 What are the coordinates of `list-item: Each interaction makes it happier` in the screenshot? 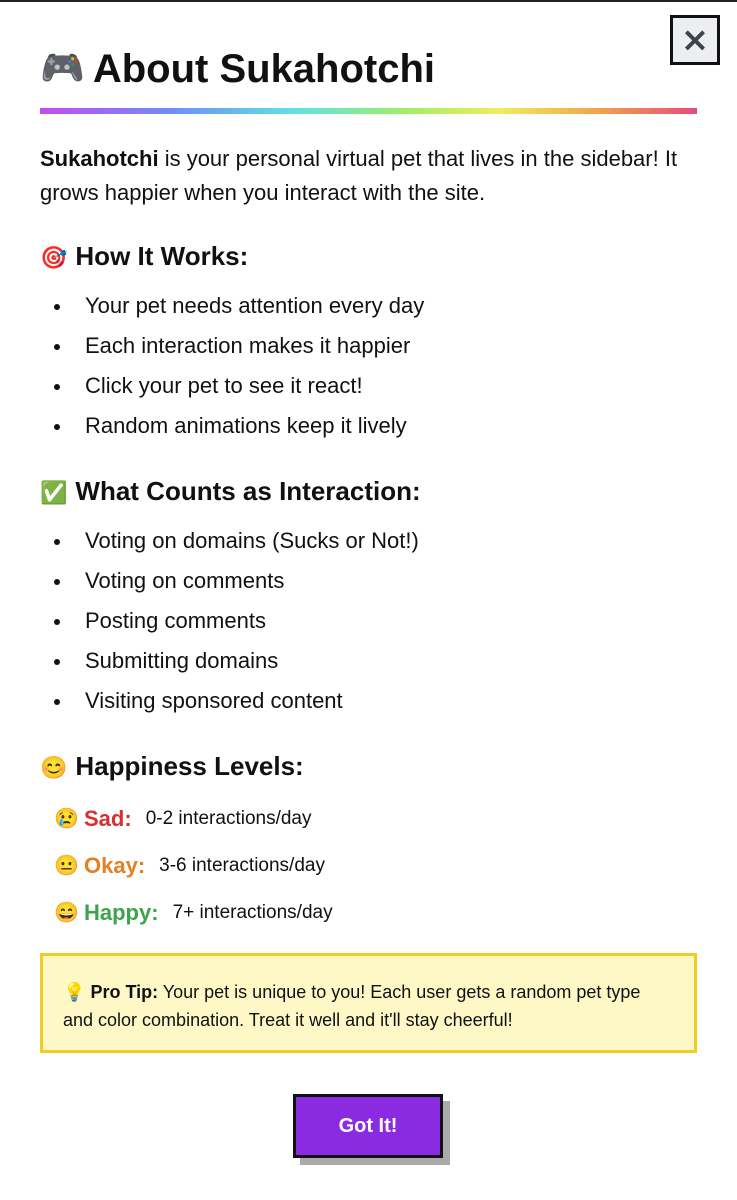 It's located at (232, 346).